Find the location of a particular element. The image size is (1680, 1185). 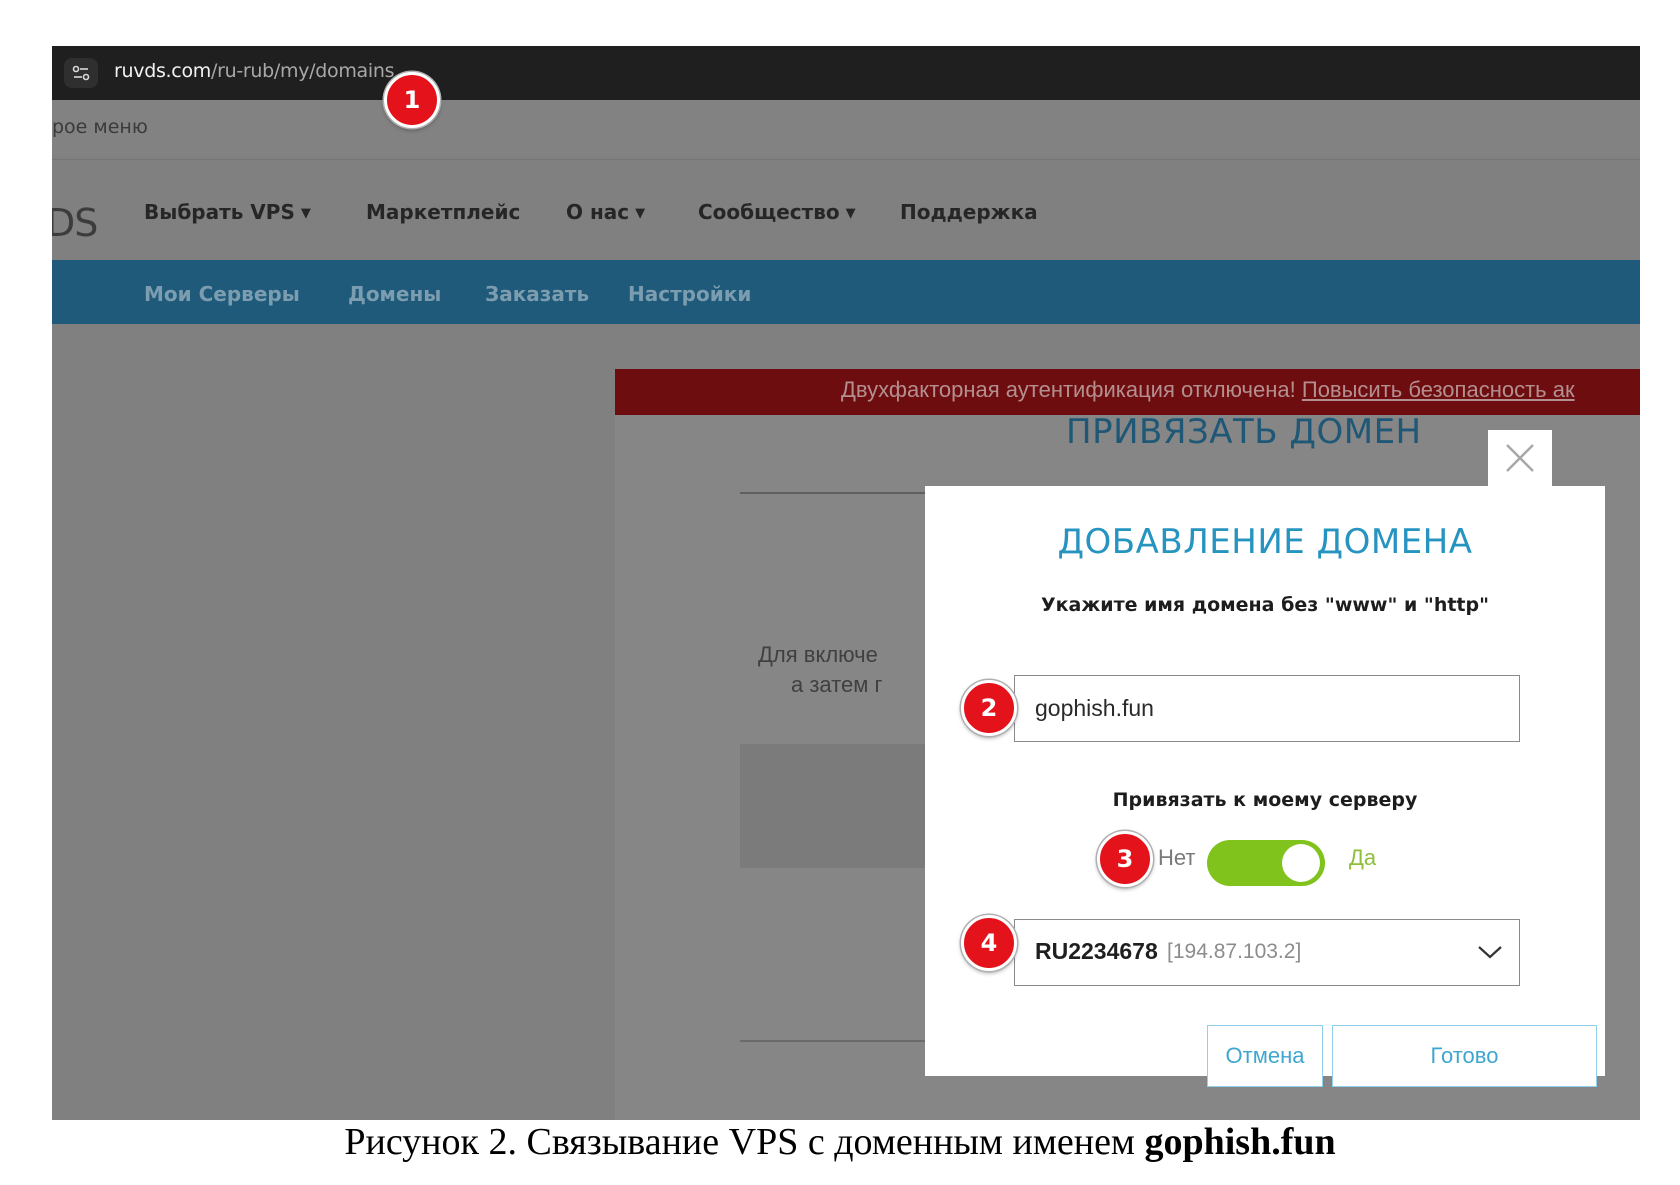

done-button: Готово is located at coordinates (1464, 1056).